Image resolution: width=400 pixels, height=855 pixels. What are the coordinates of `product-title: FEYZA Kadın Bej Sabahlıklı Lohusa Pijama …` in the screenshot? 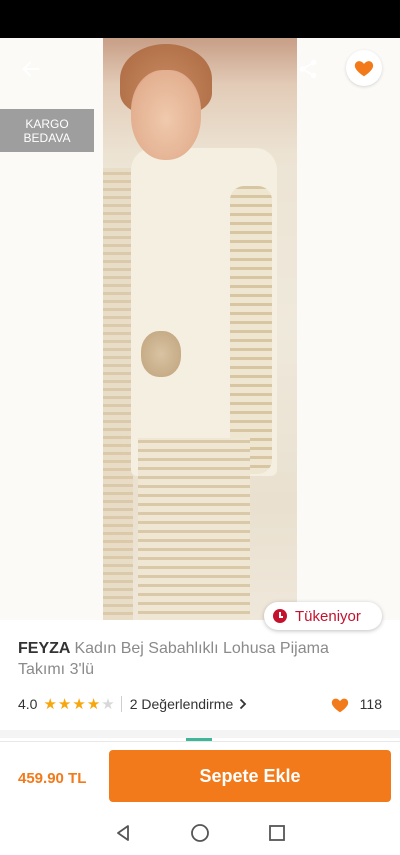 It's located at (198, 659).